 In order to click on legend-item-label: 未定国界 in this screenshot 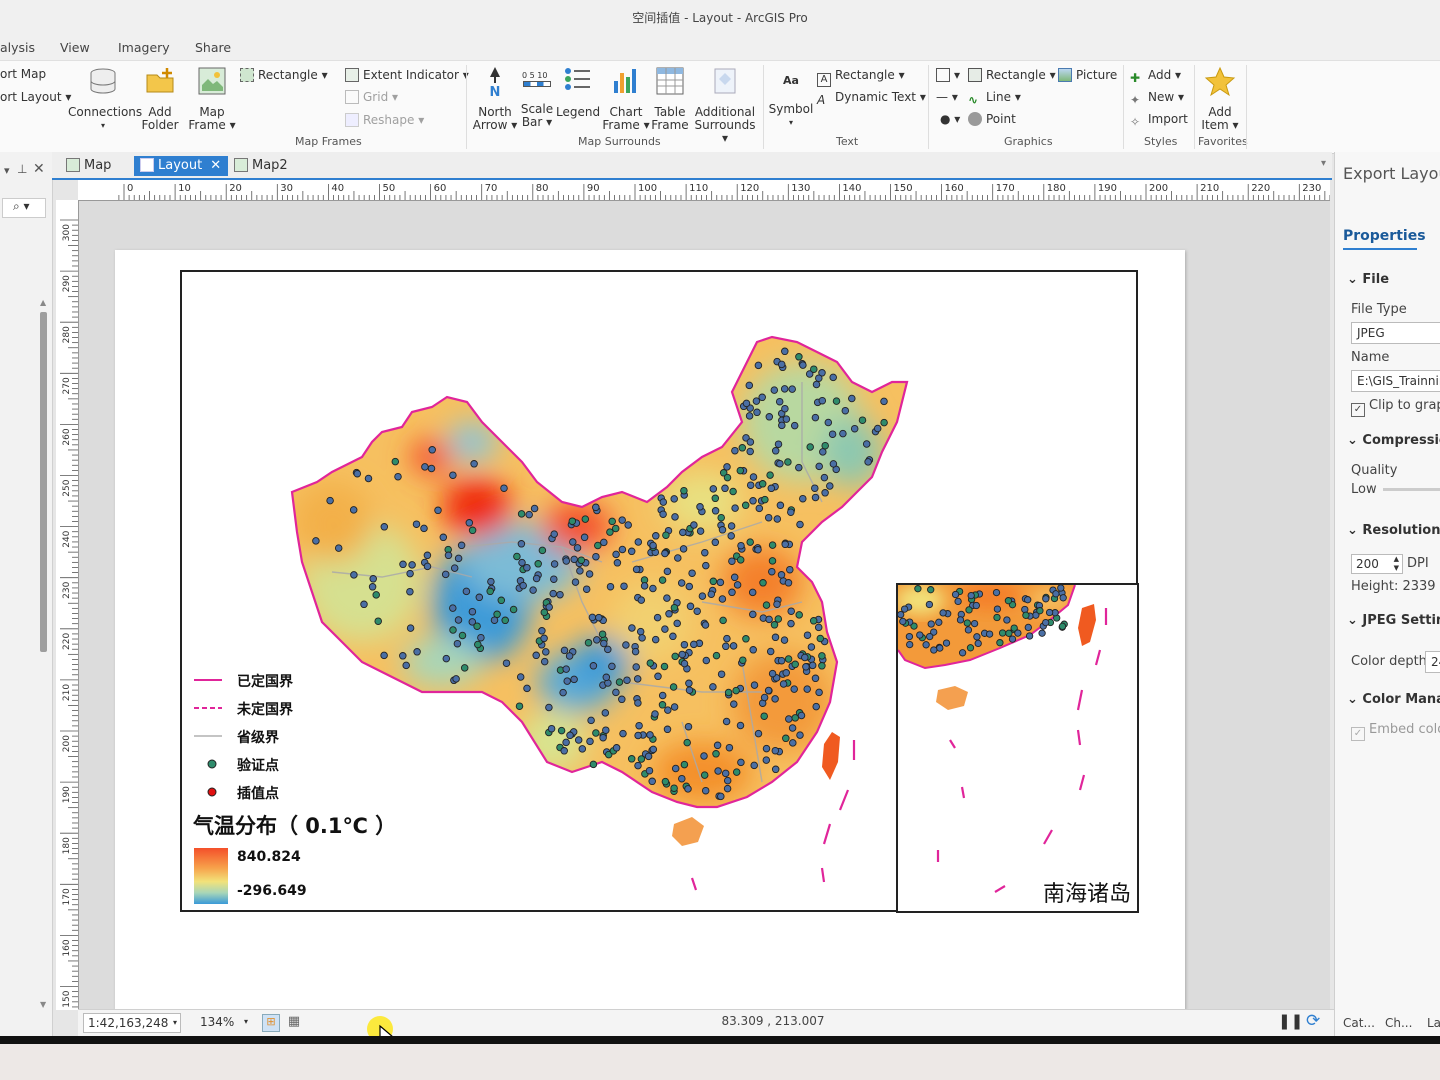, I will do `click(265, 710)`.